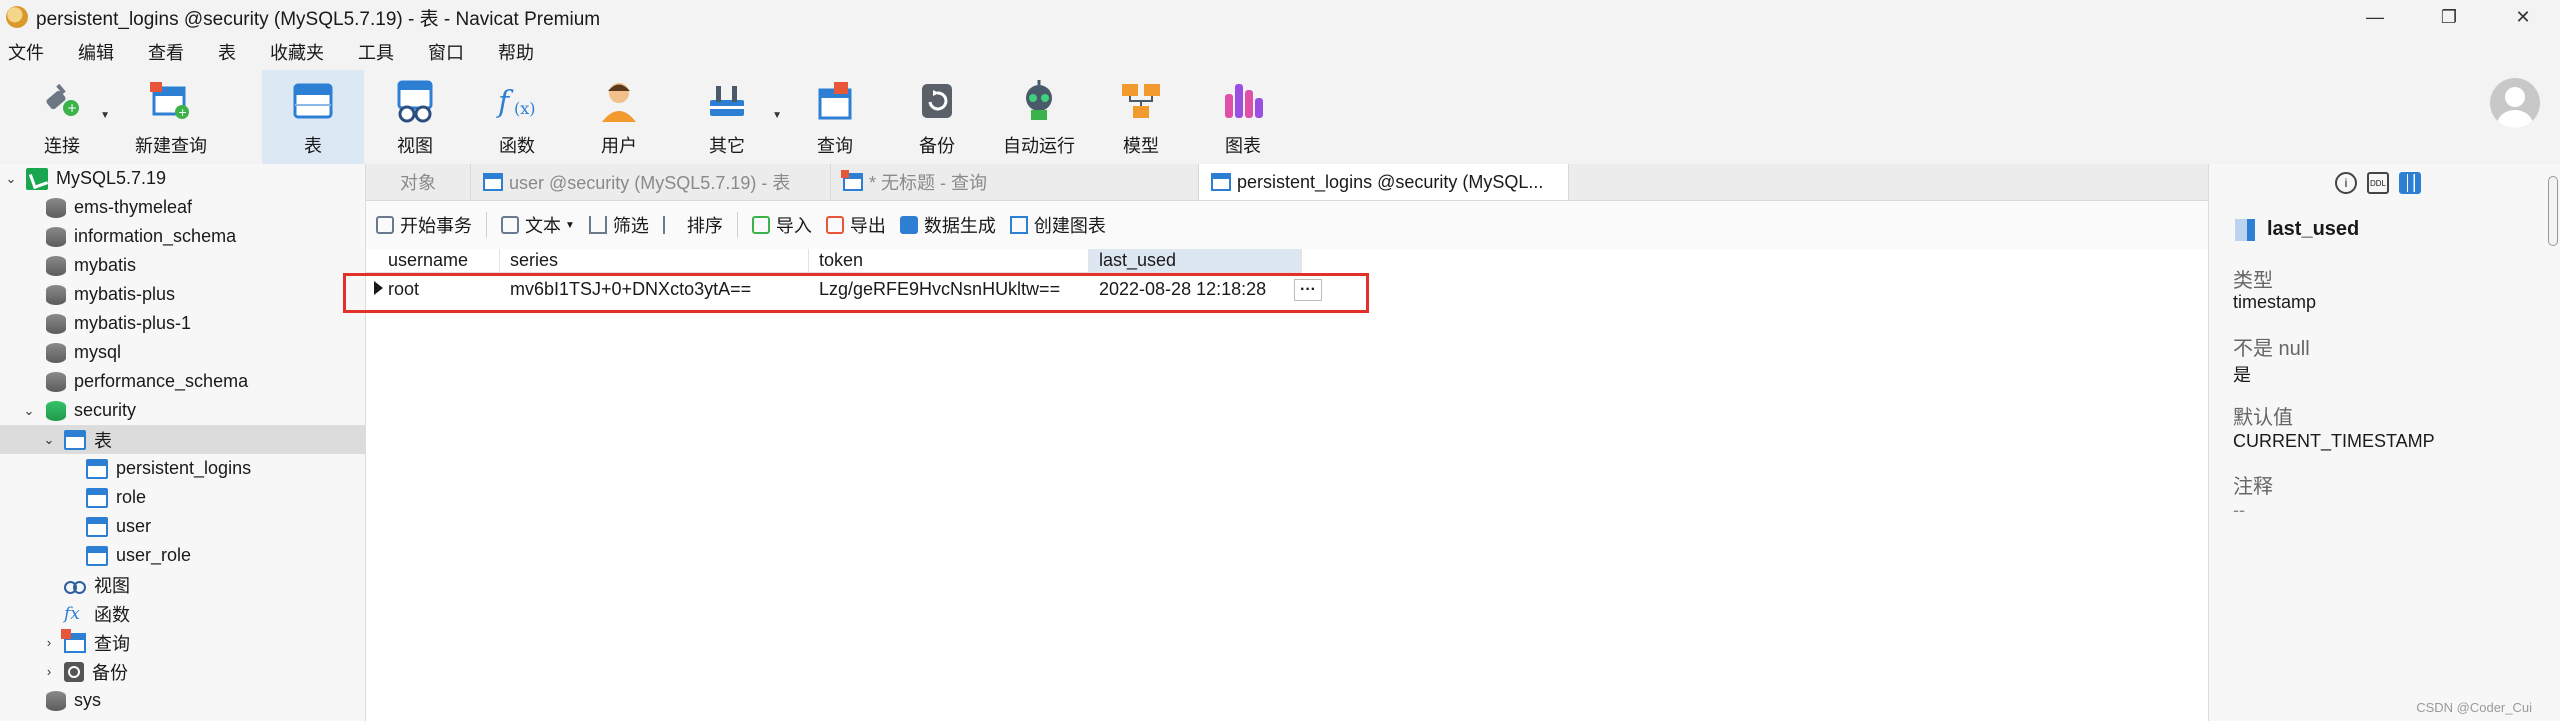  I want to click on new-query-button: + 新建查询, so click(171, 117).